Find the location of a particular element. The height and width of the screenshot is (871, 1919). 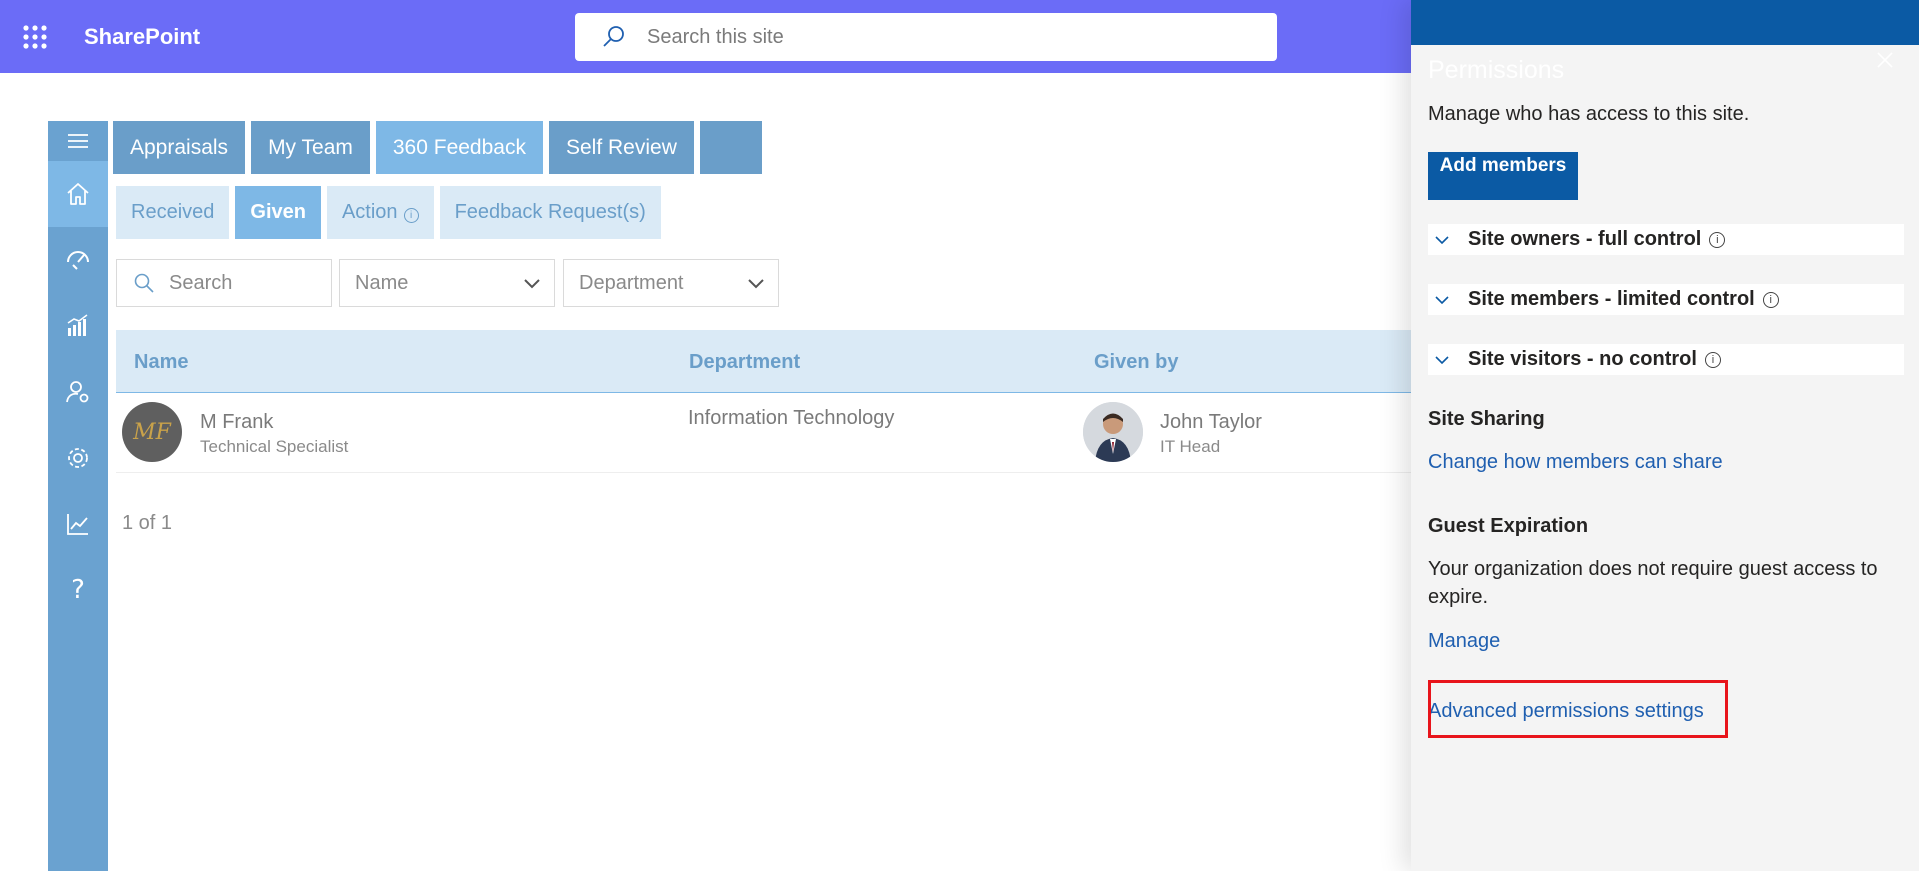

tab-my-team: My Team is located at coordinates (310, 147).